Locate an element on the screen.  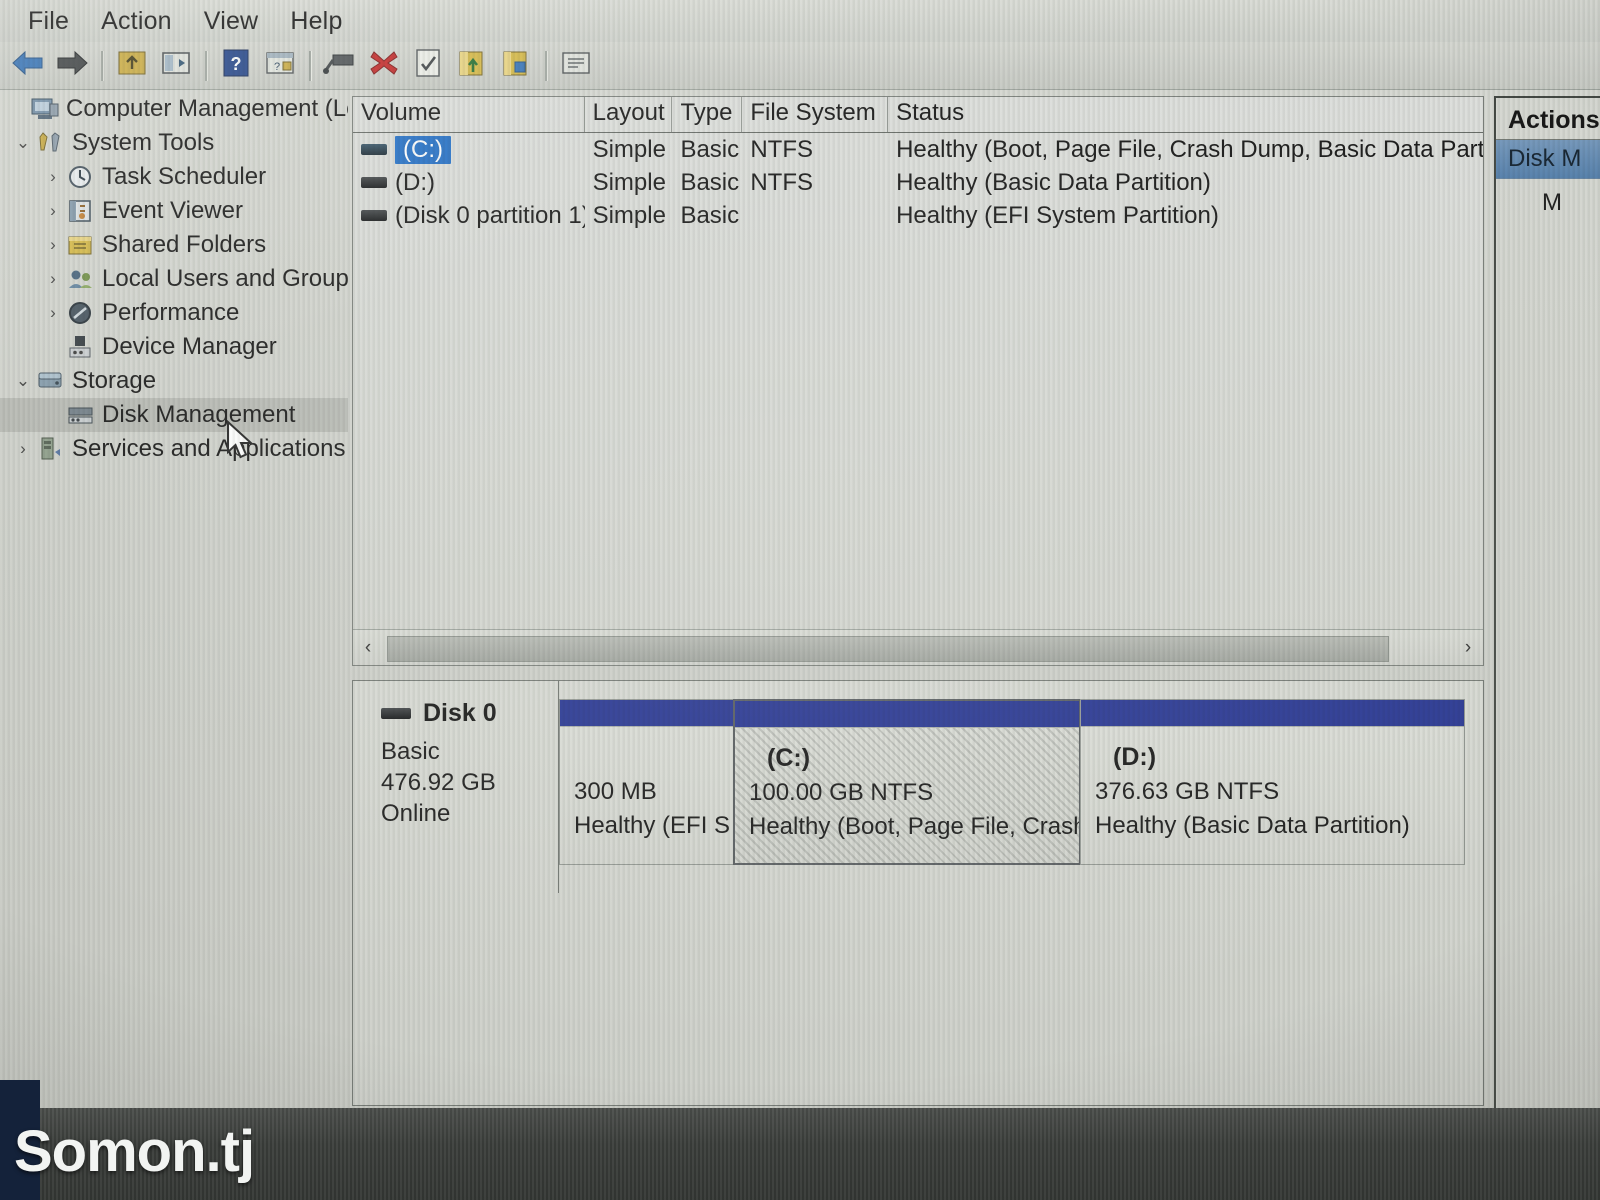
disk-capacity: 476.92 GB is located at coordinates (438, 782).